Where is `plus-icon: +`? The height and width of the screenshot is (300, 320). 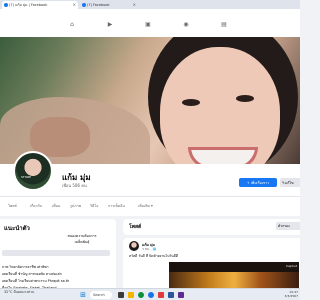
plus-icon: + is located at coordinates (248, 182).